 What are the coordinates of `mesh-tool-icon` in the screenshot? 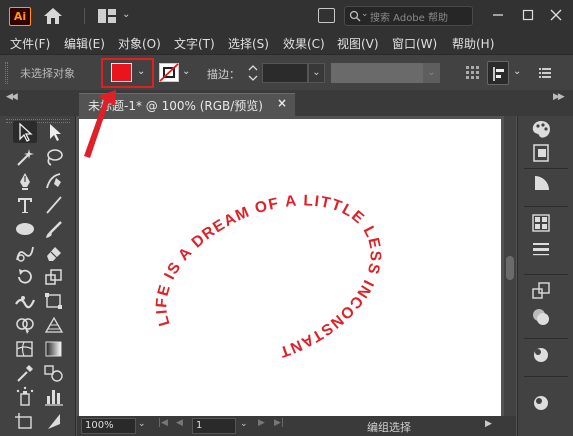 It's located at (25, 349).